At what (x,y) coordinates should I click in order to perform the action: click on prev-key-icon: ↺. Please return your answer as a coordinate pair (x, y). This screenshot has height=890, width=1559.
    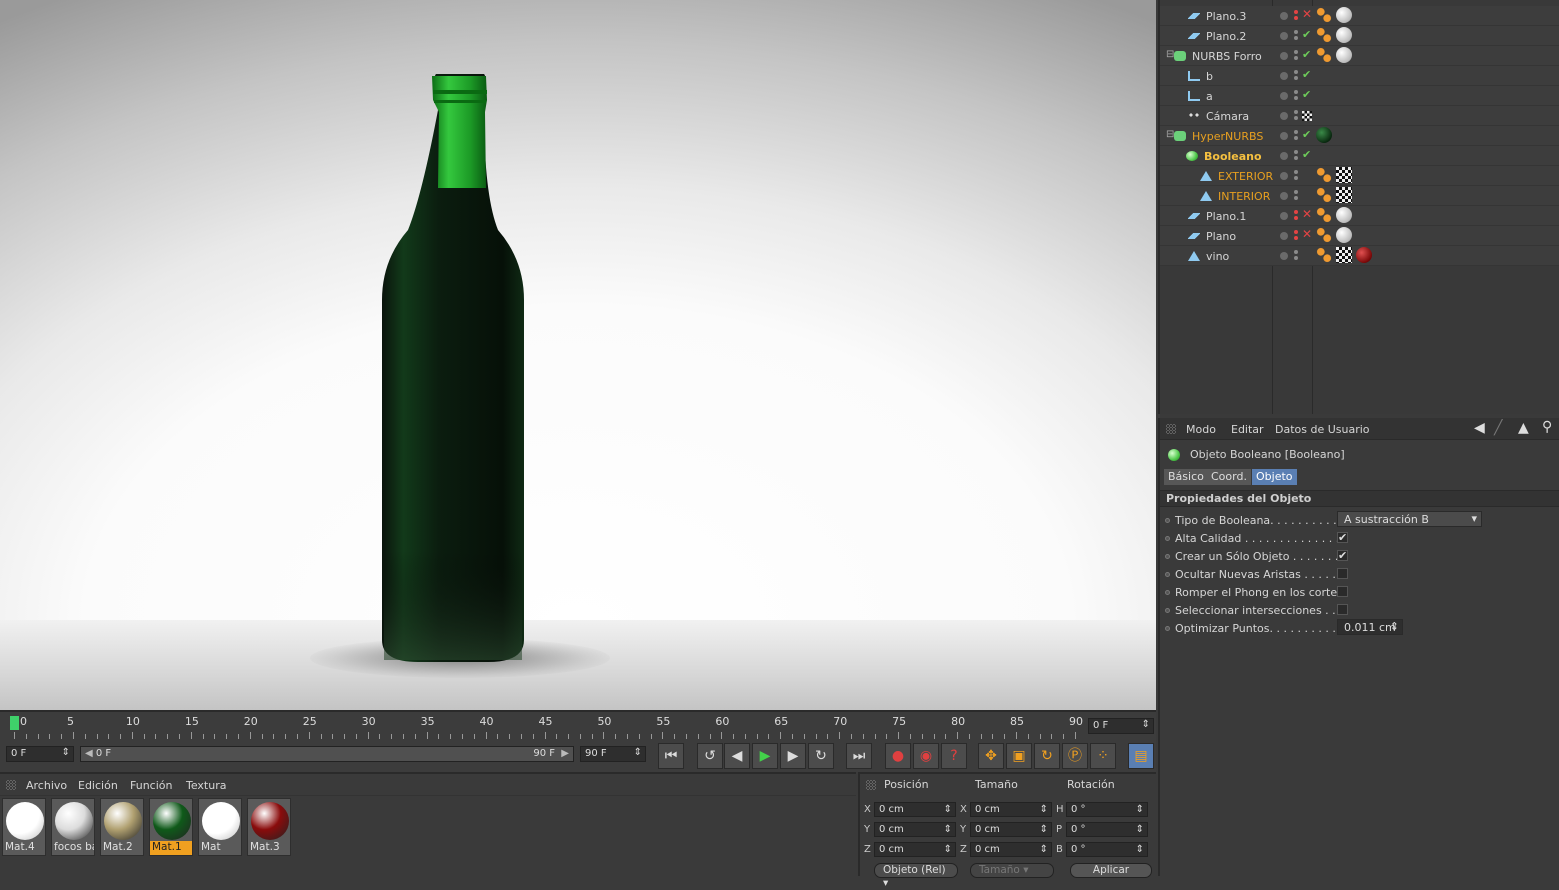
    Looking at the image, I should click on (710, 756).